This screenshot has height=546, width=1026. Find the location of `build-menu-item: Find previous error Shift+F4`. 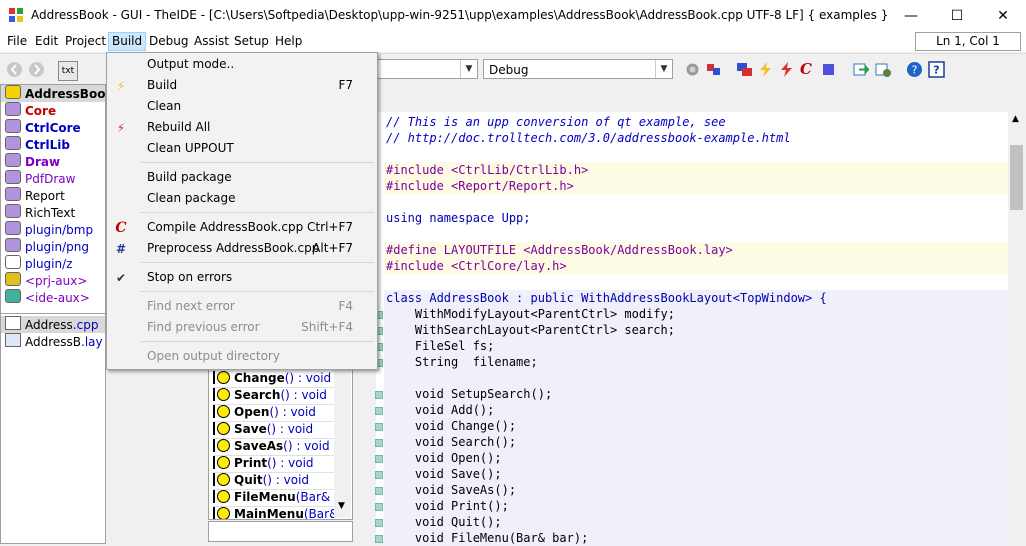

build-menu-item: Find previous error Shift+F4 is located at coordinates (241, 327).